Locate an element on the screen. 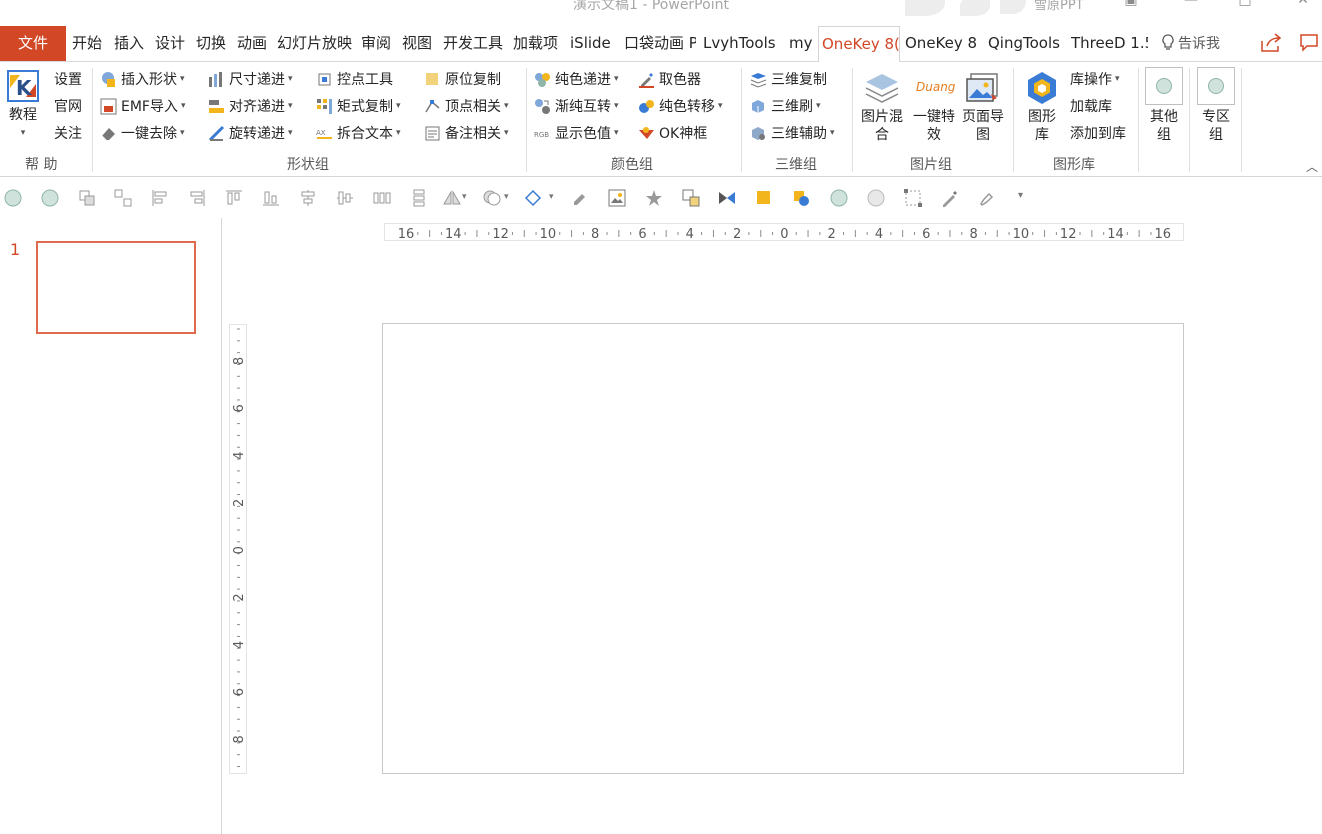 The height and width of the screenshot is (834, 1322). tab-insert: 插入 is located at coordinates (132, 44).